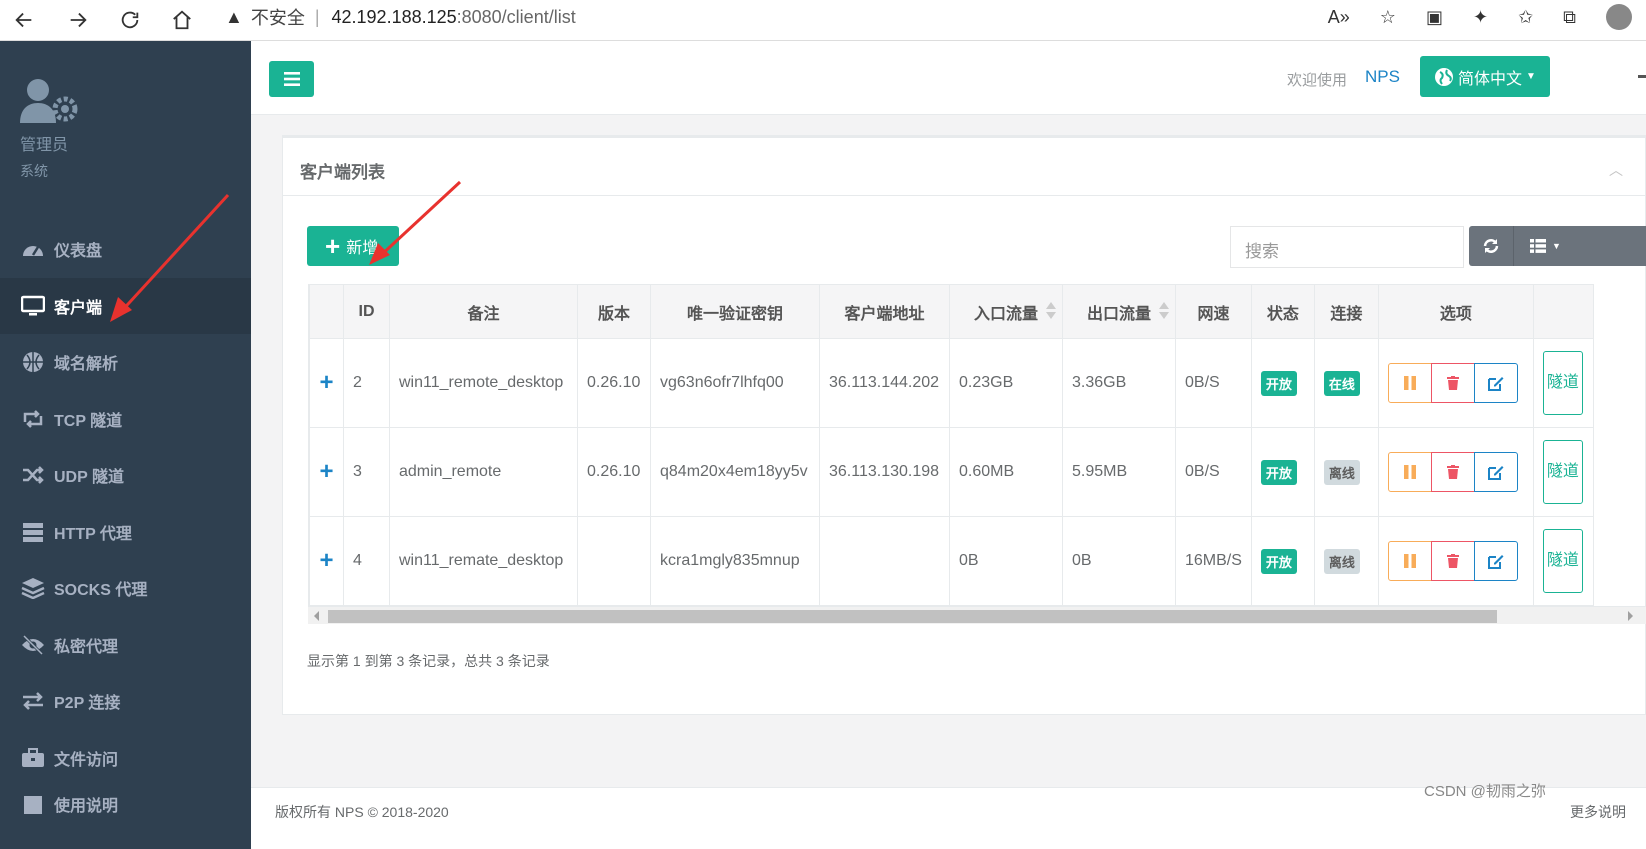 The width and height of the screenshot is (1646, 849). Describe the element at coordinates (1388, 17) in the screenshot. I see `favorite-add-icon: ☆` at that location.